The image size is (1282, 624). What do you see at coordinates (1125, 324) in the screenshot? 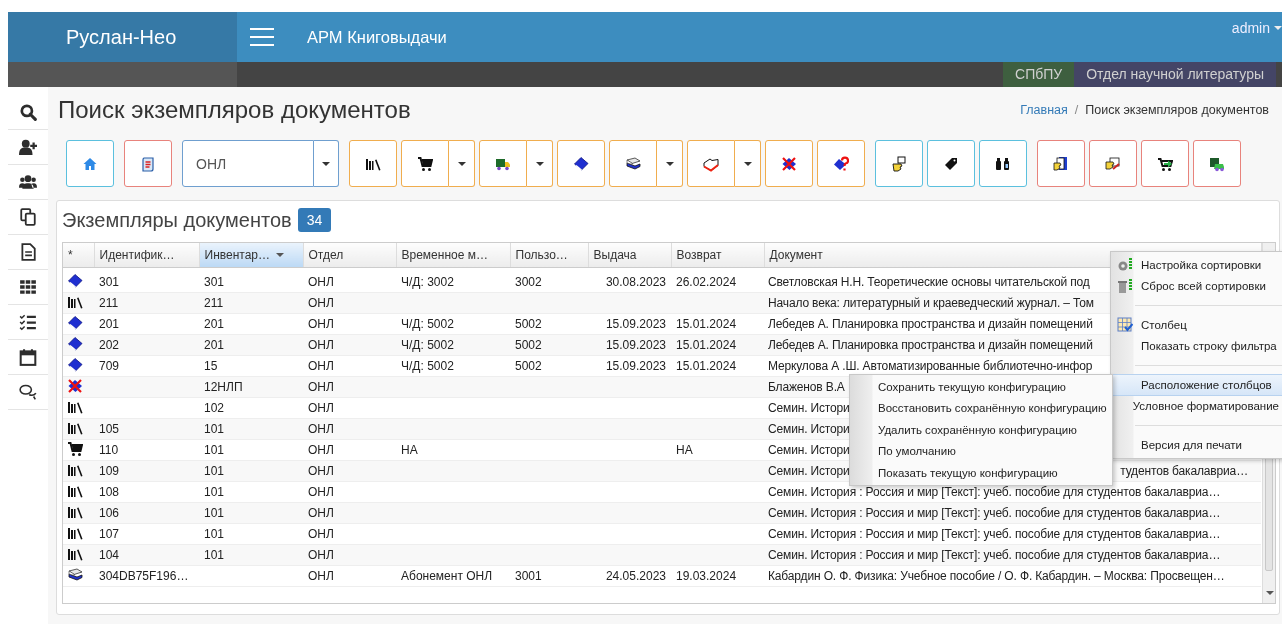
I see `table-icon` at bounding box center [1125, 324].